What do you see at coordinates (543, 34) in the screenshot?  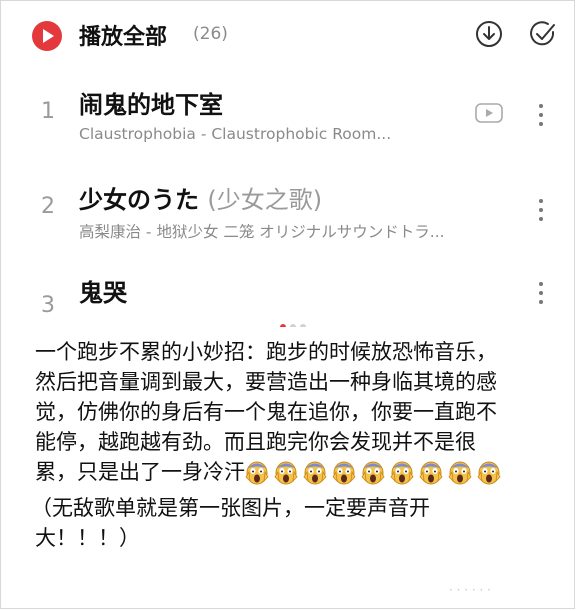 I see `check-circle-icon` at bounding box center [543, 34].